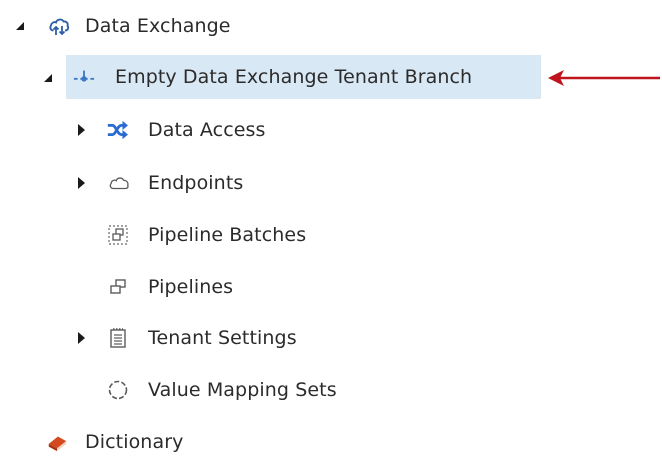 The height and width of the screenshot is (459, 662). What do you see at coordinates (84, 77) in the screenshot?
I see `branch-icon` at bounding box center [84, 77].